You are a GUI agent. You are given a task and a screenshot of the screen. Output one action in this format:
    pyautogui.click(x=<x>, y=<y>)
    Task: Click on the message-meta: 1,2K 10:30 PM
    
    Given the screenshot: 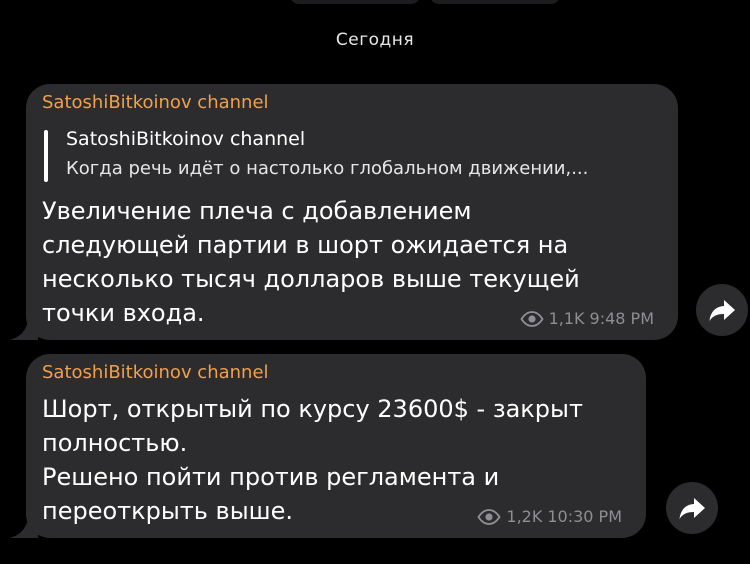 What is the action you would take?
    pyautogui.click(x=549, y=516)
    